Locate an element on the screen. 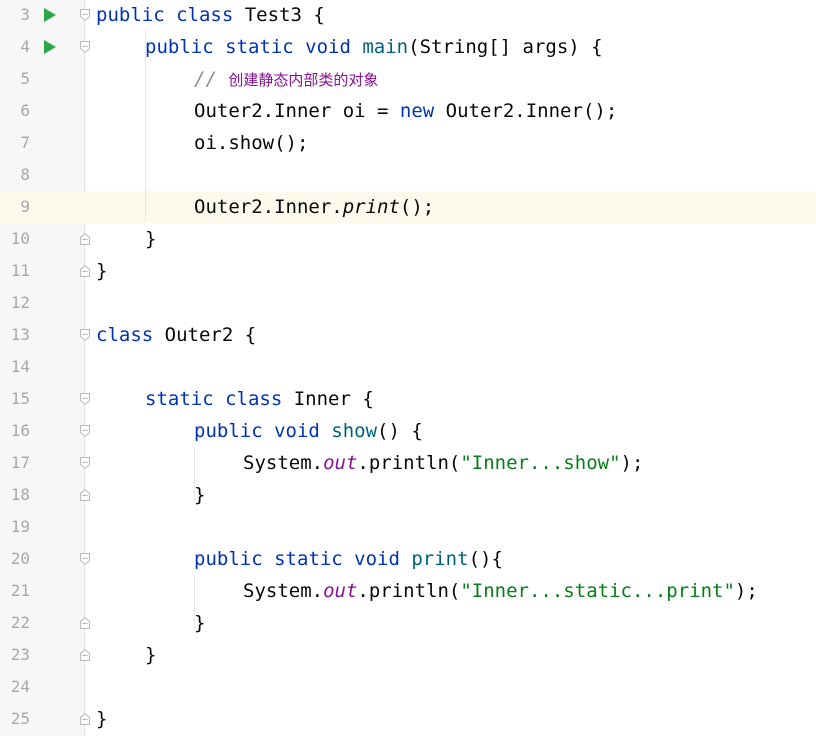 This screenshot has height=736, width=816. code-text: public static void print(){ is located at coordinates (348, 559).